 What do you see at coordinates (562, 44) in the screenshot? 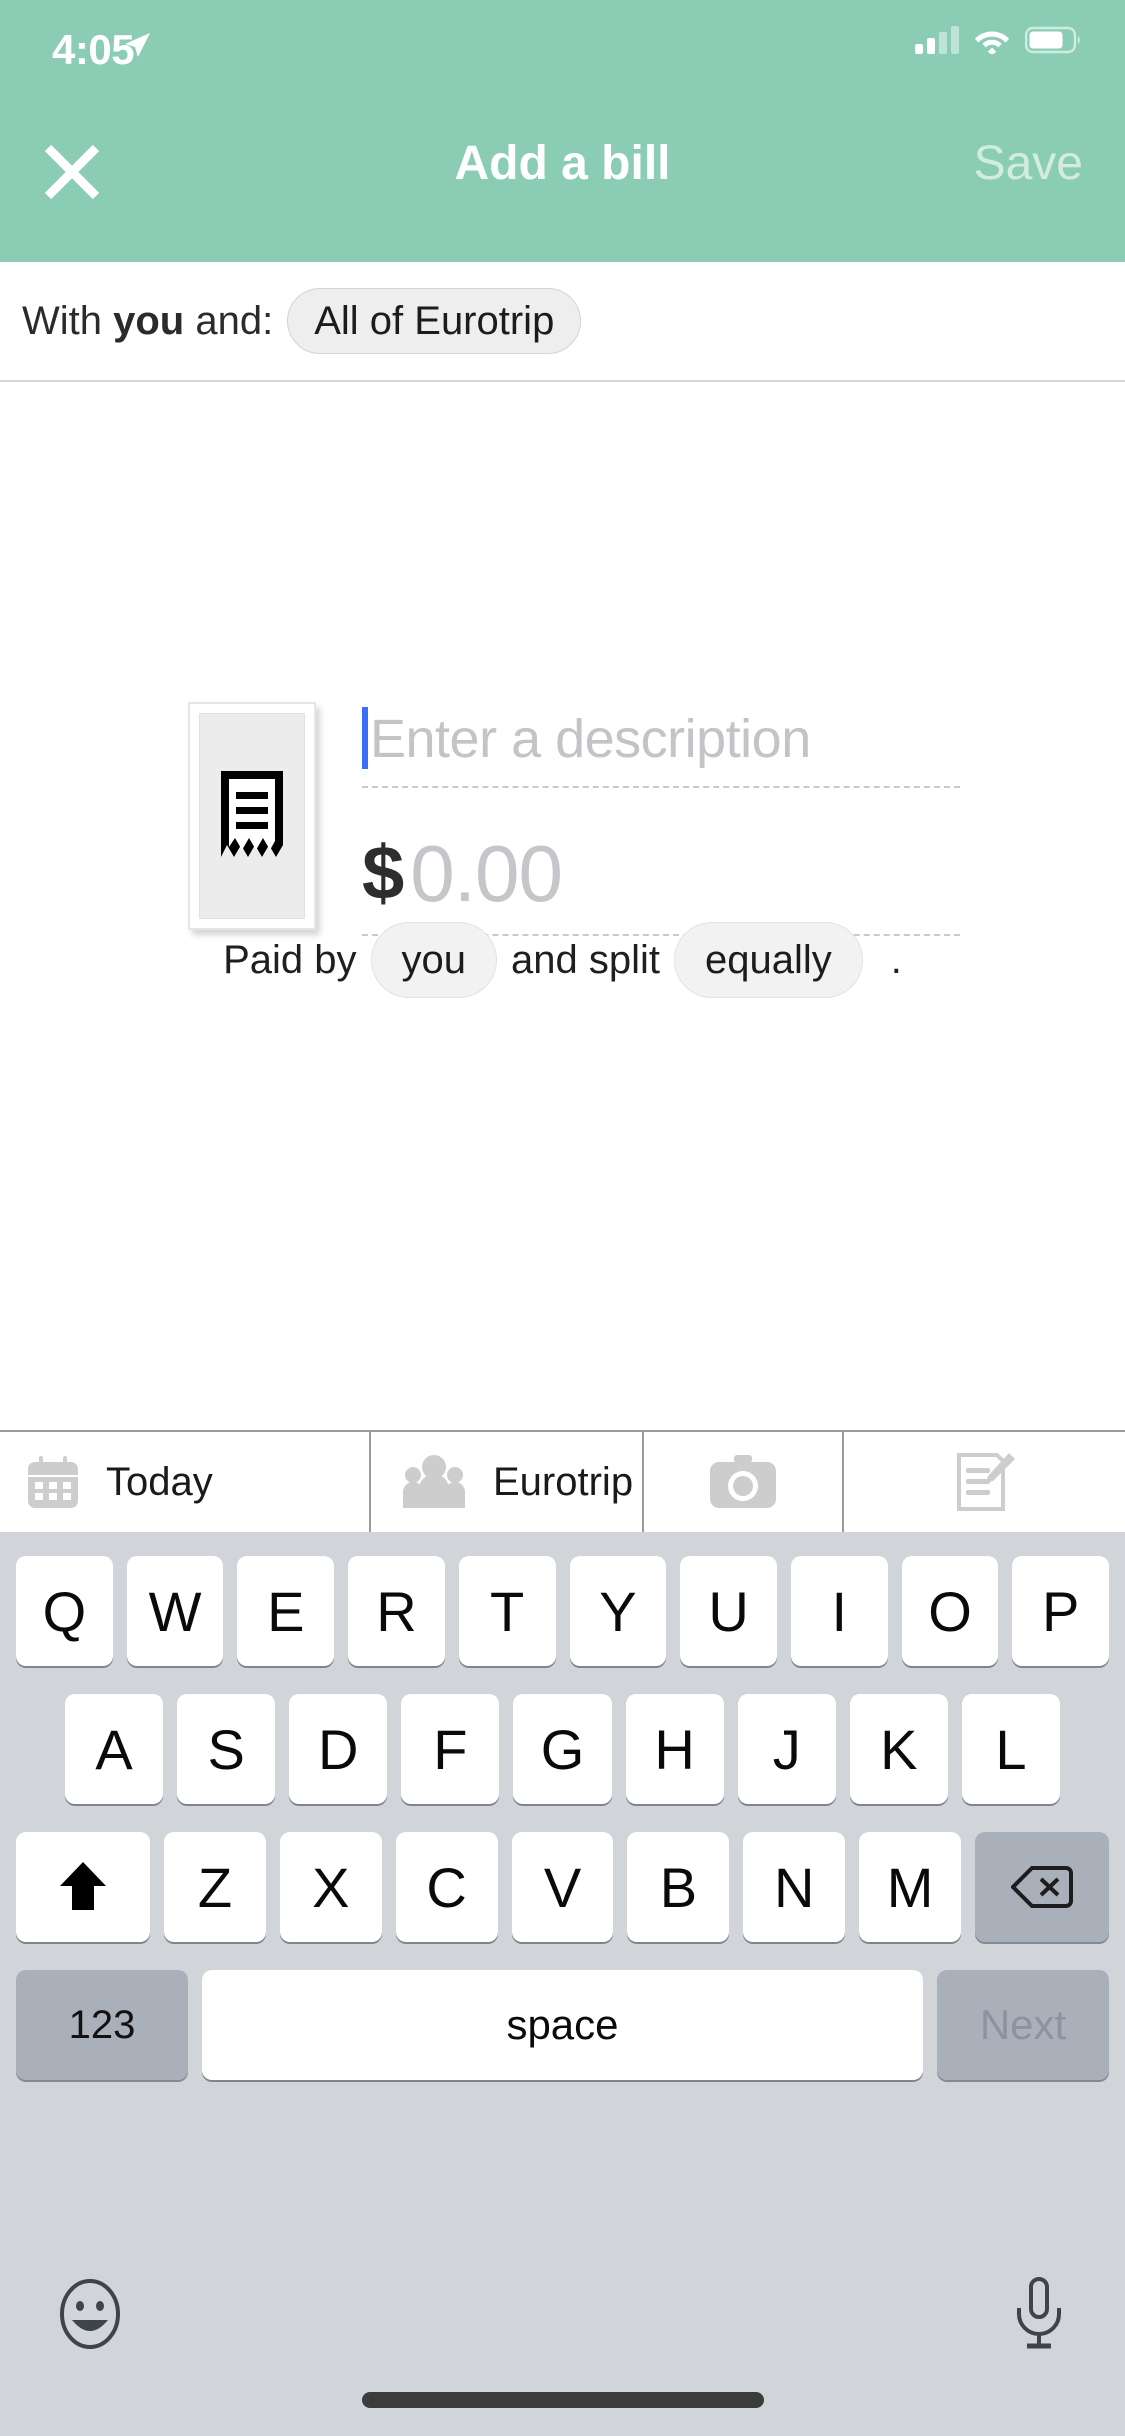
I see `status-bar: 4:05` at bounding box center [562, 44].